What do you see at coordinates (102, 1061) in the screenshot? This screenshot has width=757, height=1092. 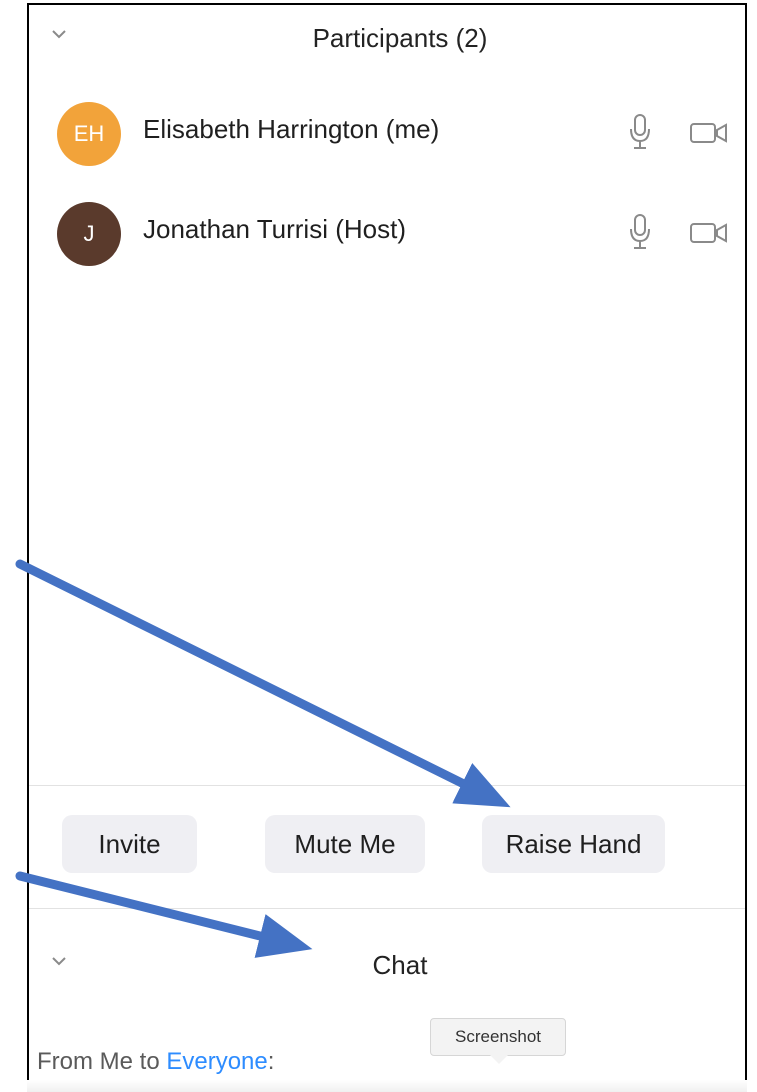 I see `chat-from-prefix: From Me to` at bounding box center [102, 1061].